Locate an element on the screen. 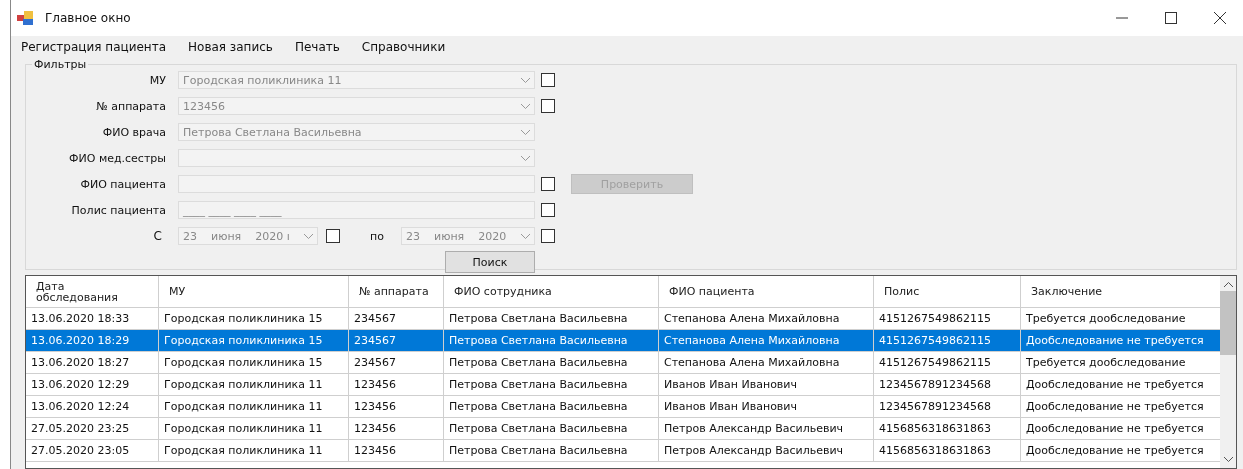  table-cell: 13.06.2020 12:29 is located at coordinates (92, 384).